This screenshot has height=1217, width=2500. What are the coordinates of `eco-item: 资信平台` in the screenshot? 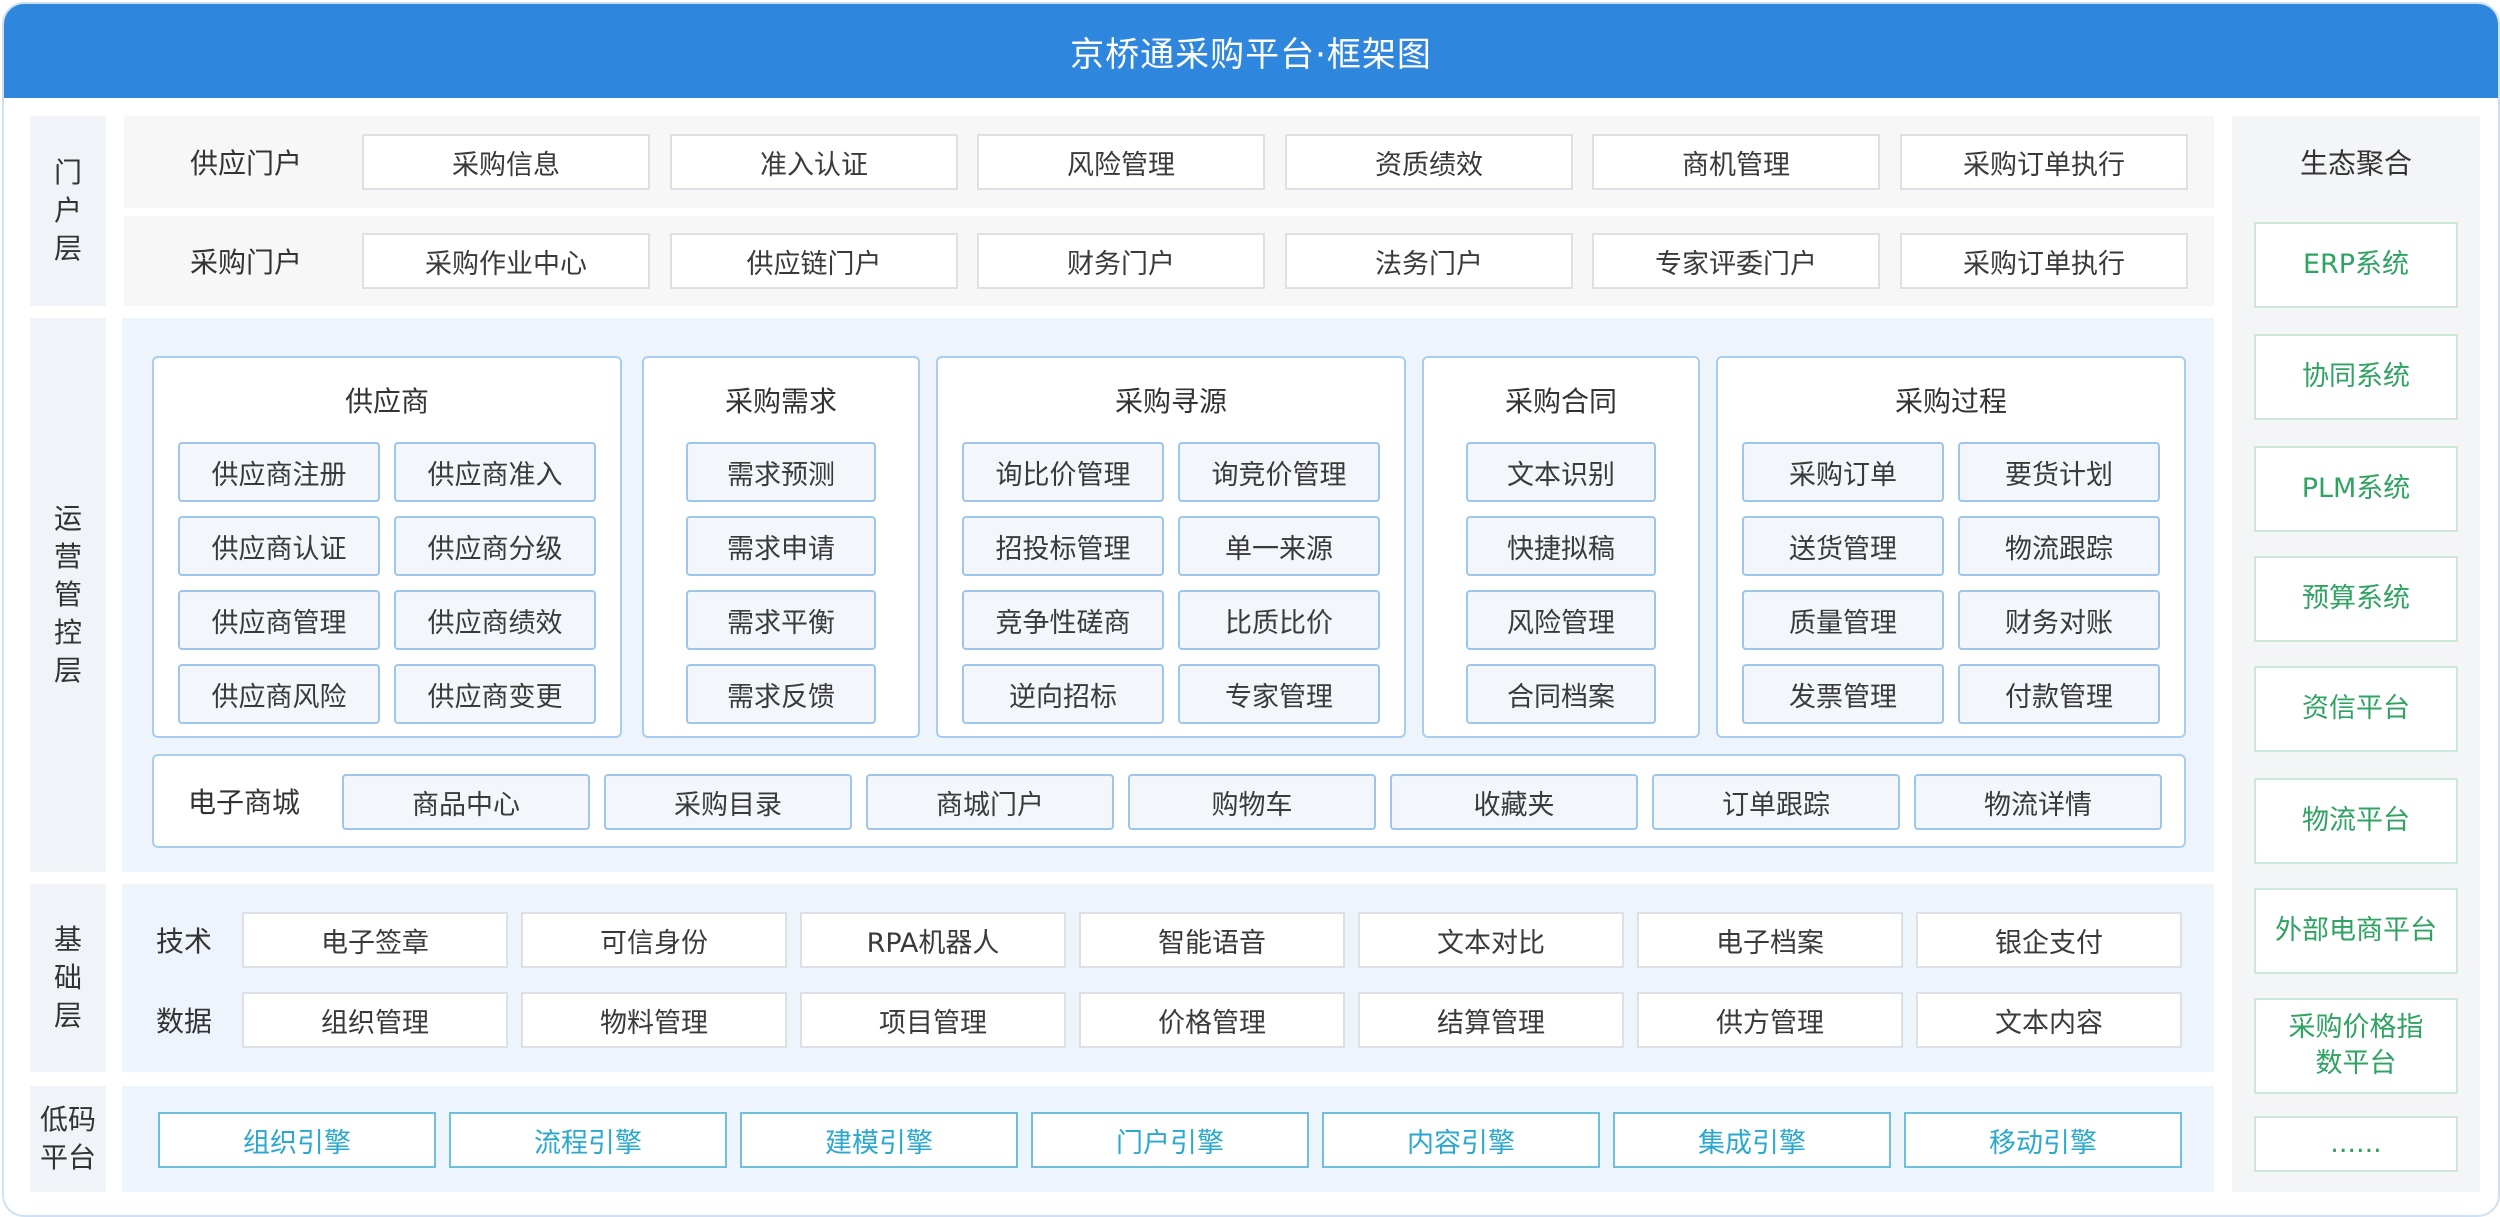 It's located at (2356, 709).